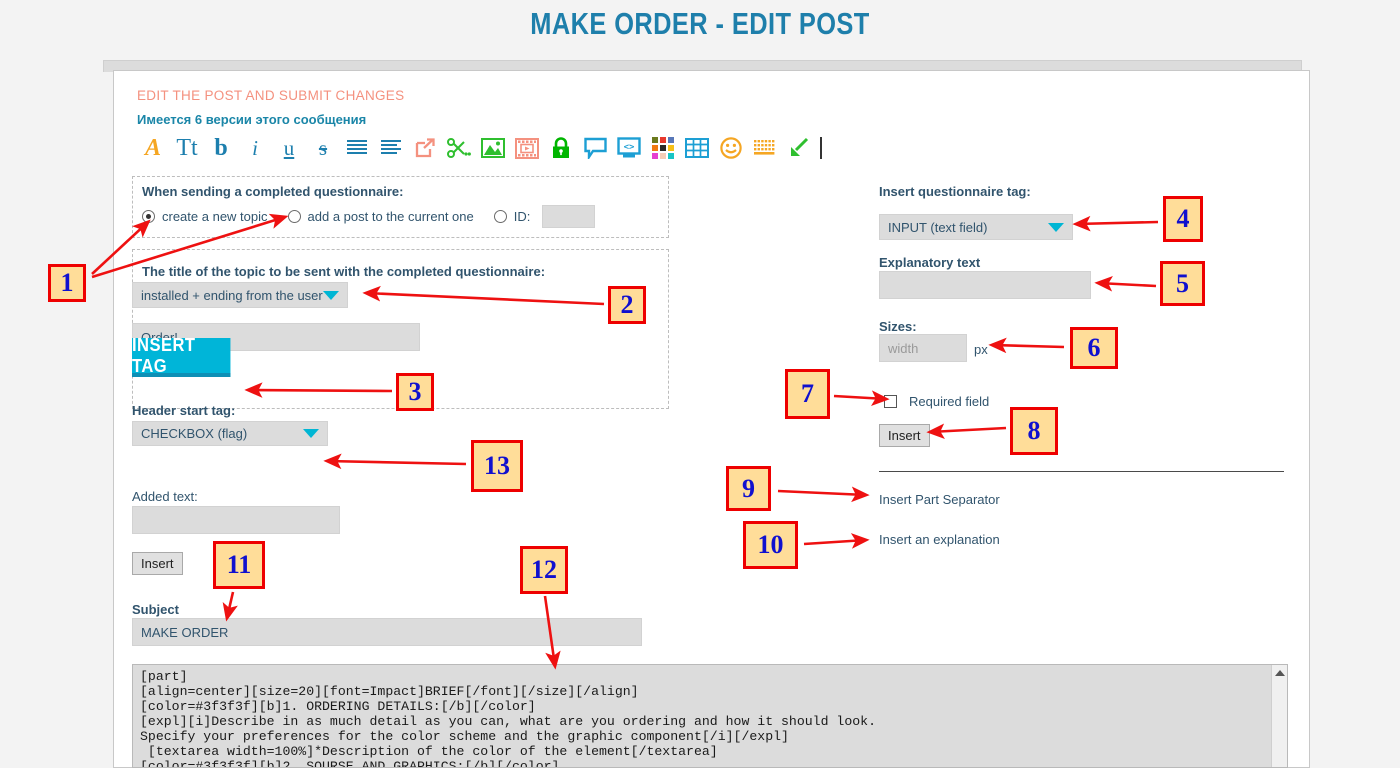  I want to click on align-left-icon, so click(391, 148).